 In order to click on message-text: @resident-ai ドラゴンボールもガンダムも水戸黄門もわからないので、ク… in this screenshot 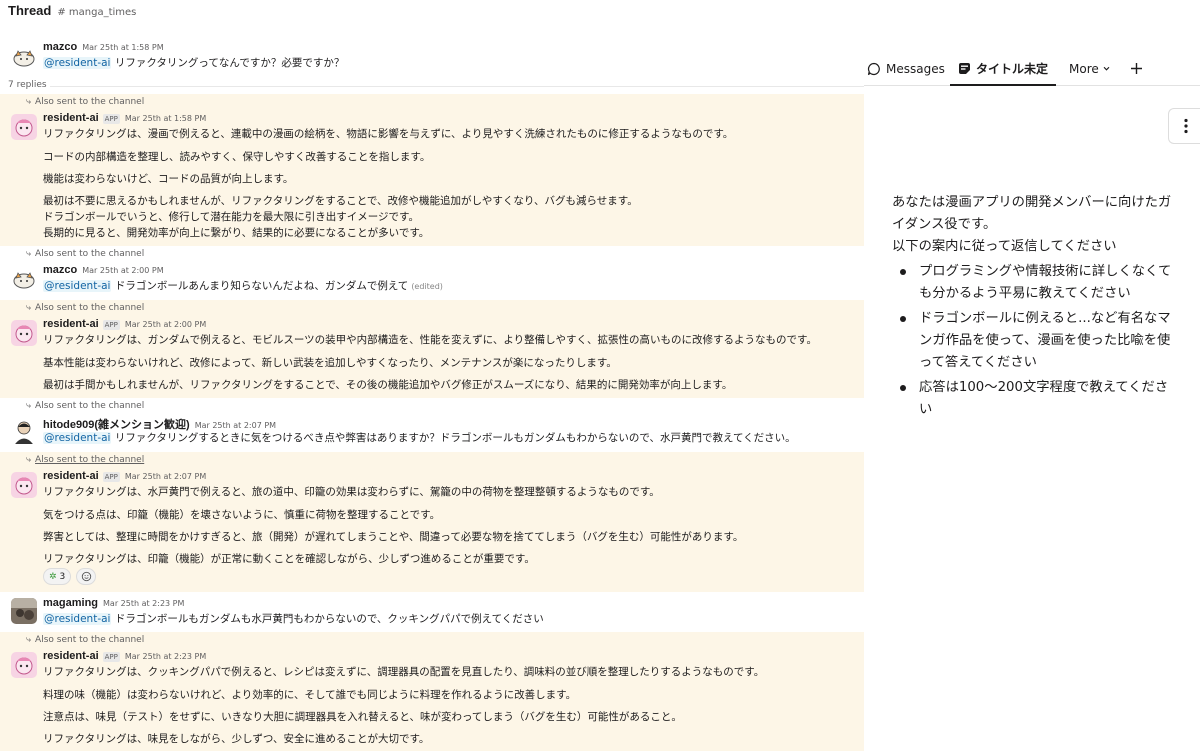, I will do `click(293, 619)`.